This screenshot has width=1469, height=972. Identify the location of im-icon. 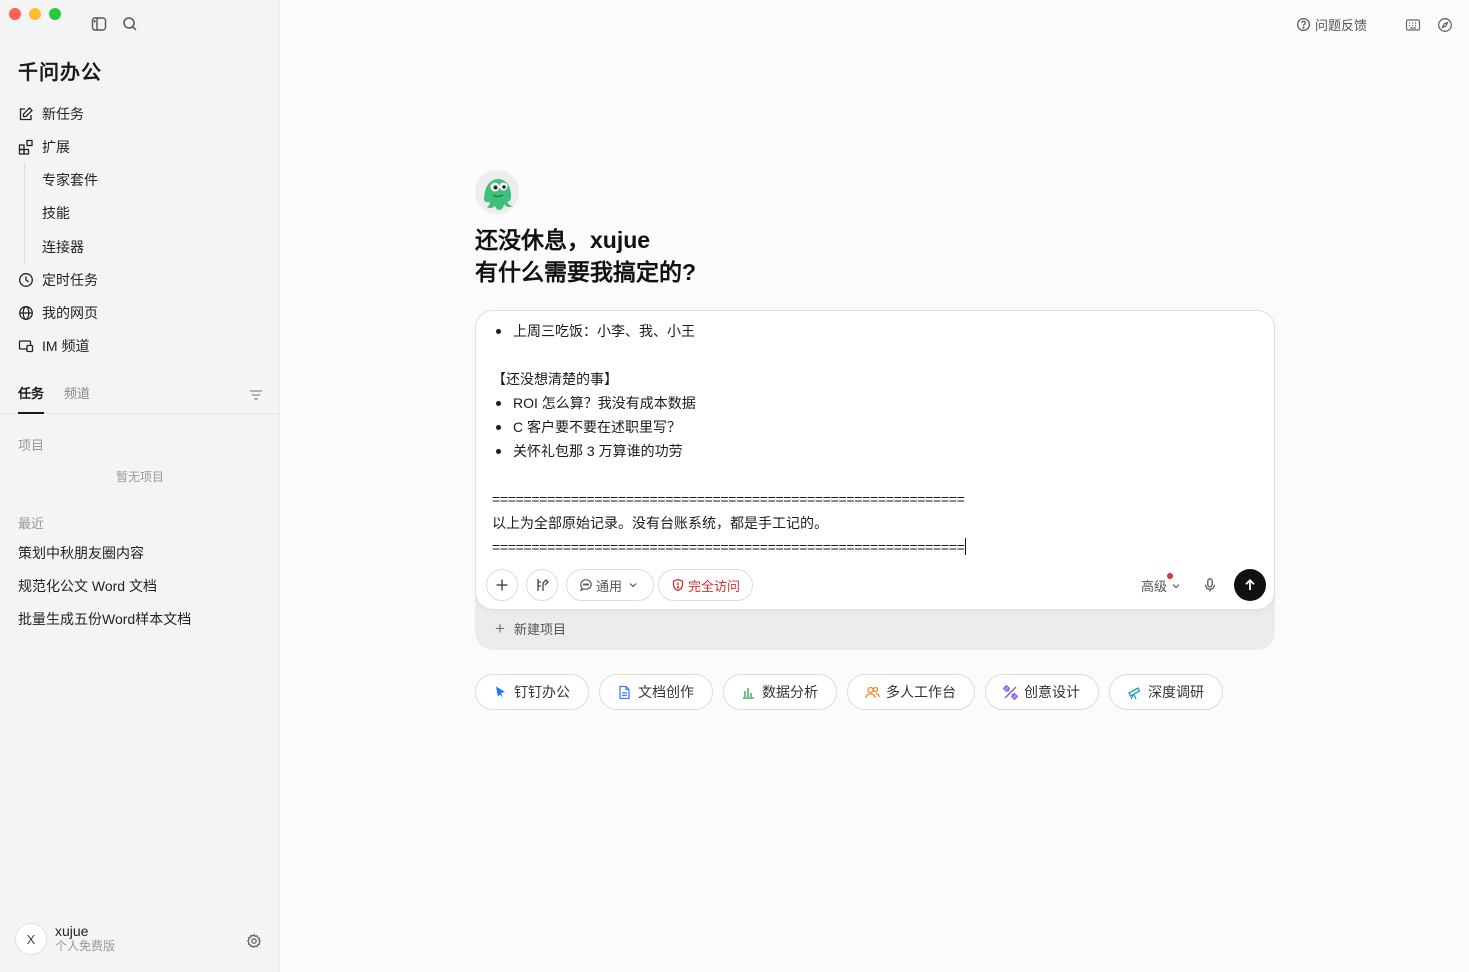
(26, 346).